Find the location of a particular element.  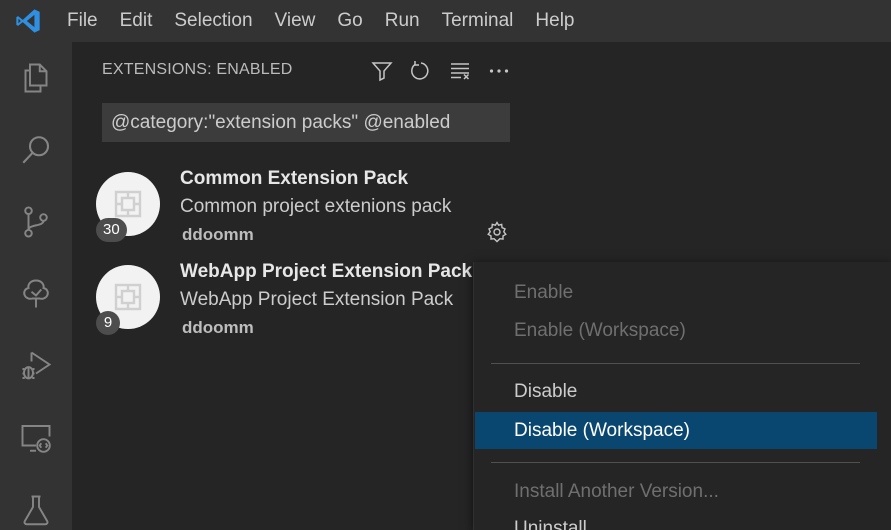

menu-item-enable-workspace: Enable (Workspace) is located at coordinates (676, 330).